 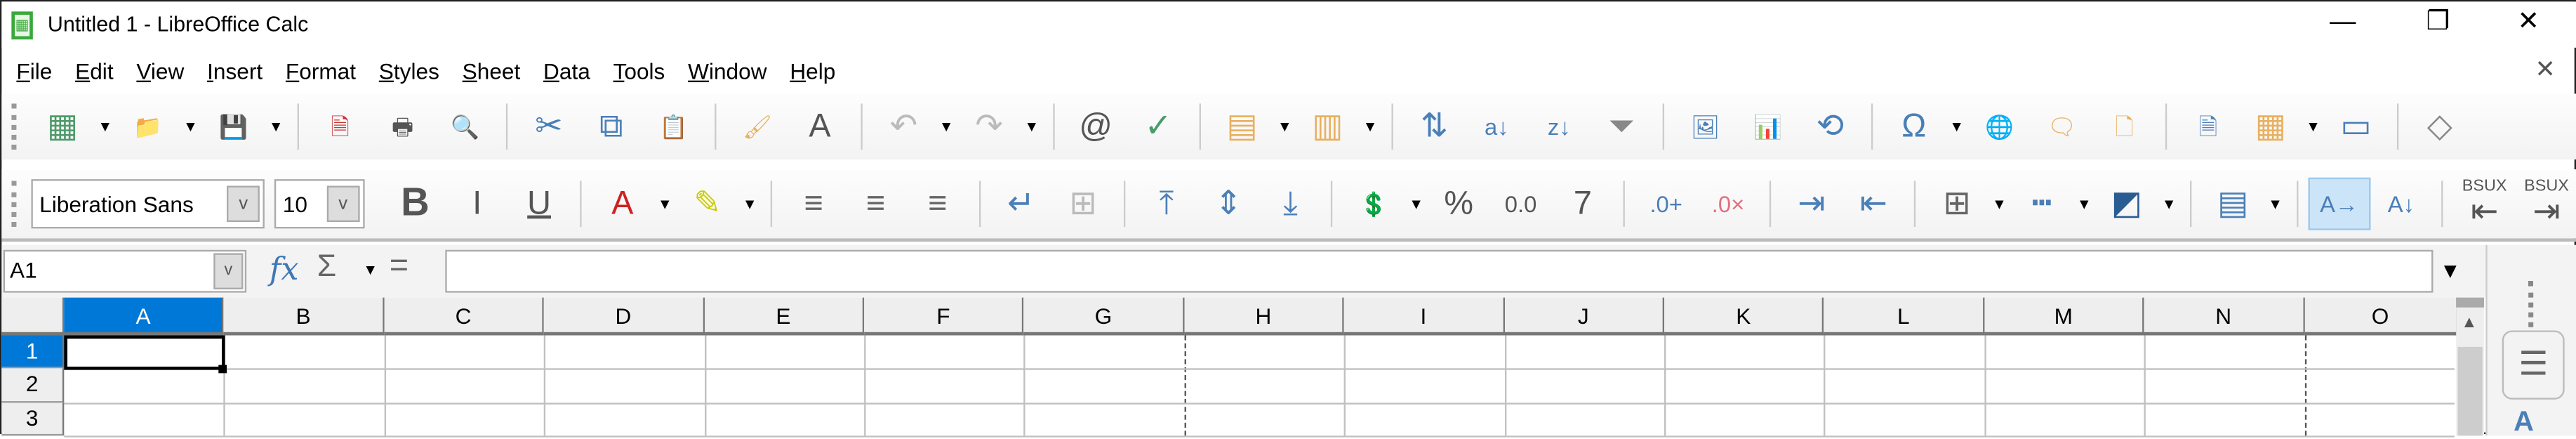 I want to click on font-color-button: A, so click(x=623, y=204).